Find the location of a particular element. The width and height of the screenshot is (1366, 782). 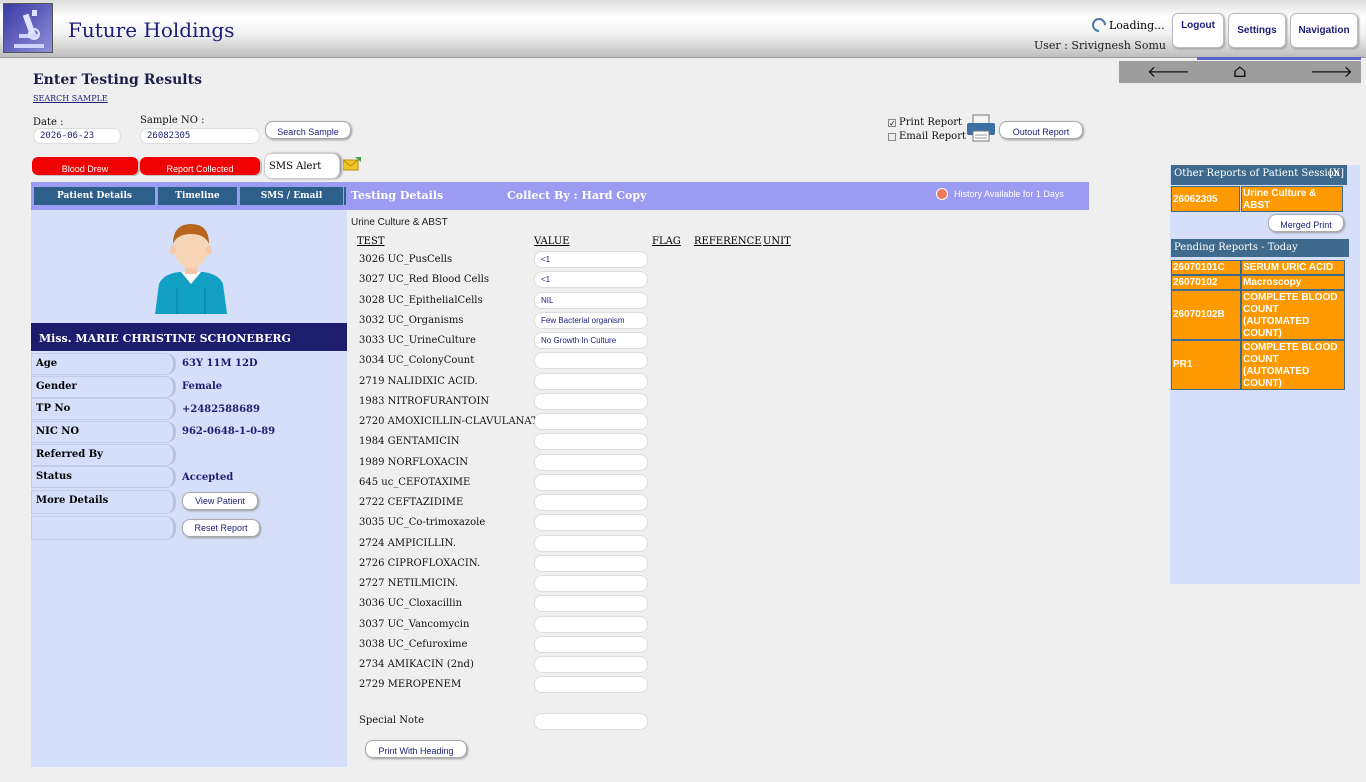

forward-arrow-icon: 🡒 is located at coordinates (1331, 72).